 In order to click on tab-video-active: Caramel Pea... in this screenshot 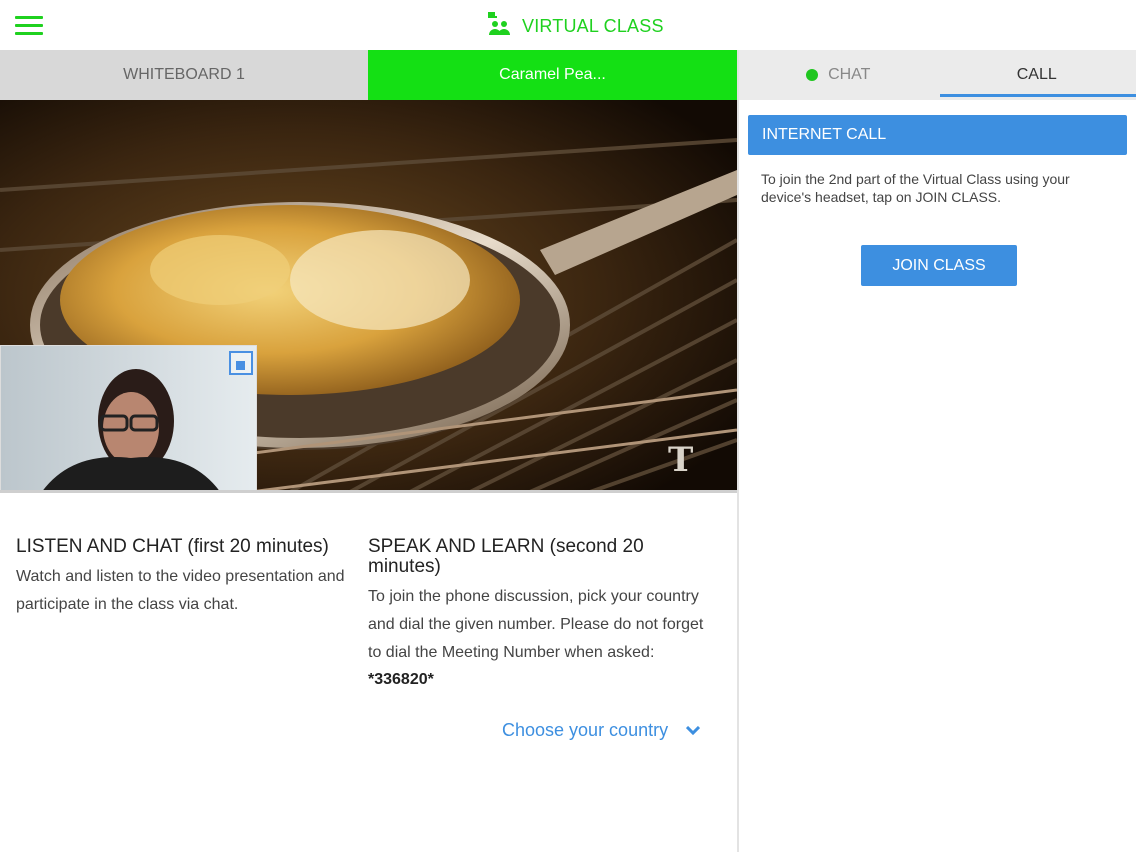, I will do `click(552, 75)`.